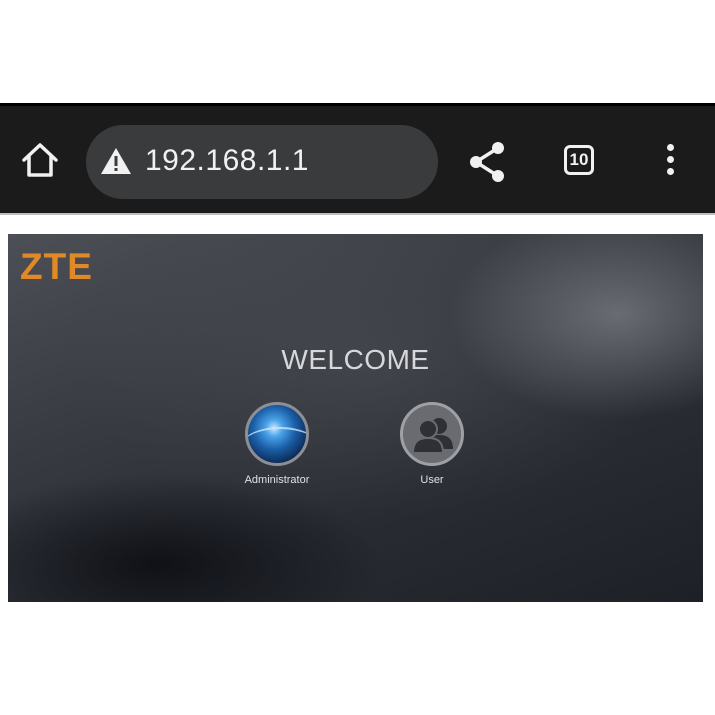  I want to click on administrator-label: Administrator, so click(277, 480).